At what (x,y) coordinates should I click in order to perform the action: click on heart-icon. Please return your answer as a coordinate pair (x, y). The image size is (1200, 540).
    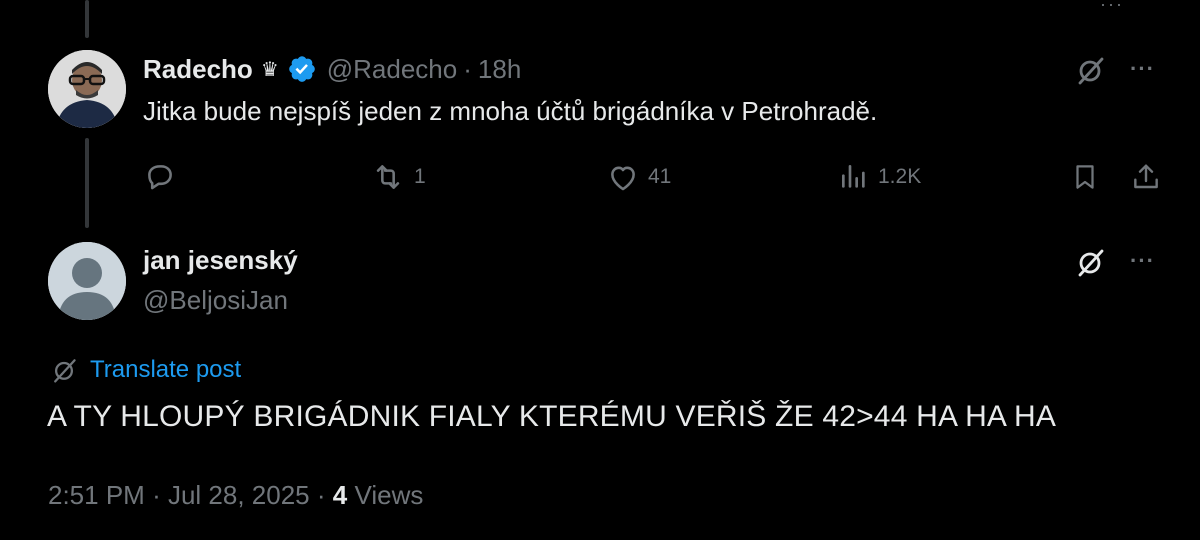
    Looking at the image, I should click on (623, 178).